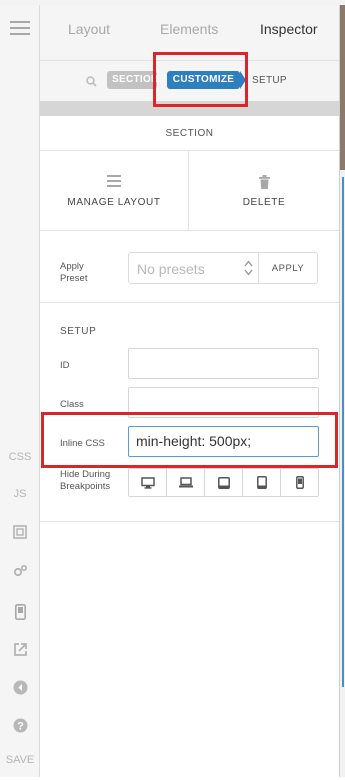  Describe the element at coordinates (189, 29) in the screenshot. I see `tab-elements: Elements` at that location.